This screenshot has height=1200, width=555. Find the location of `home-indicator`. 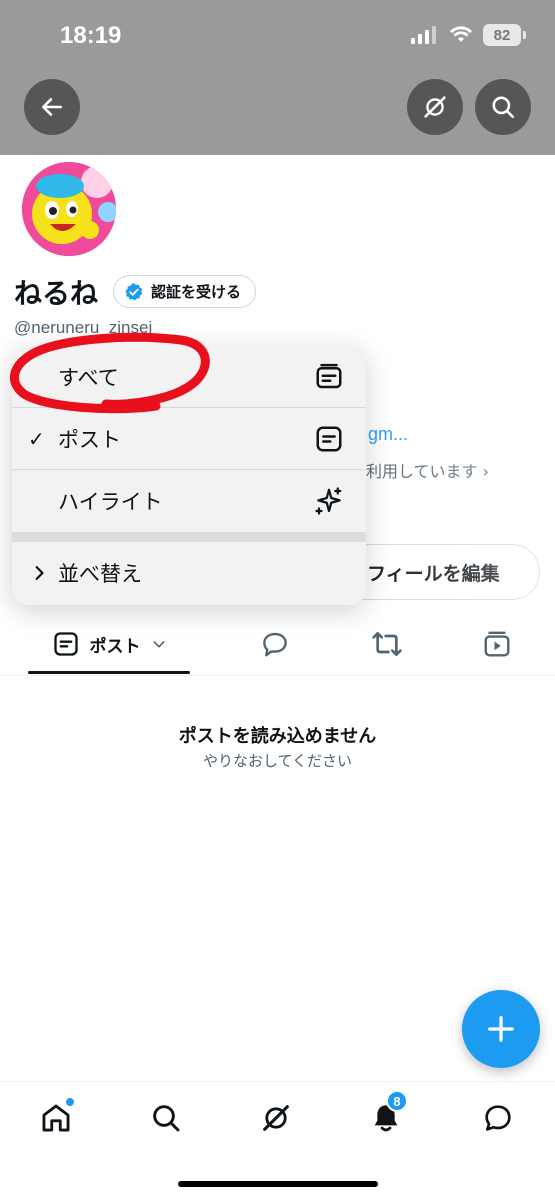

home-indicator is located at coordinates (278, 1184).